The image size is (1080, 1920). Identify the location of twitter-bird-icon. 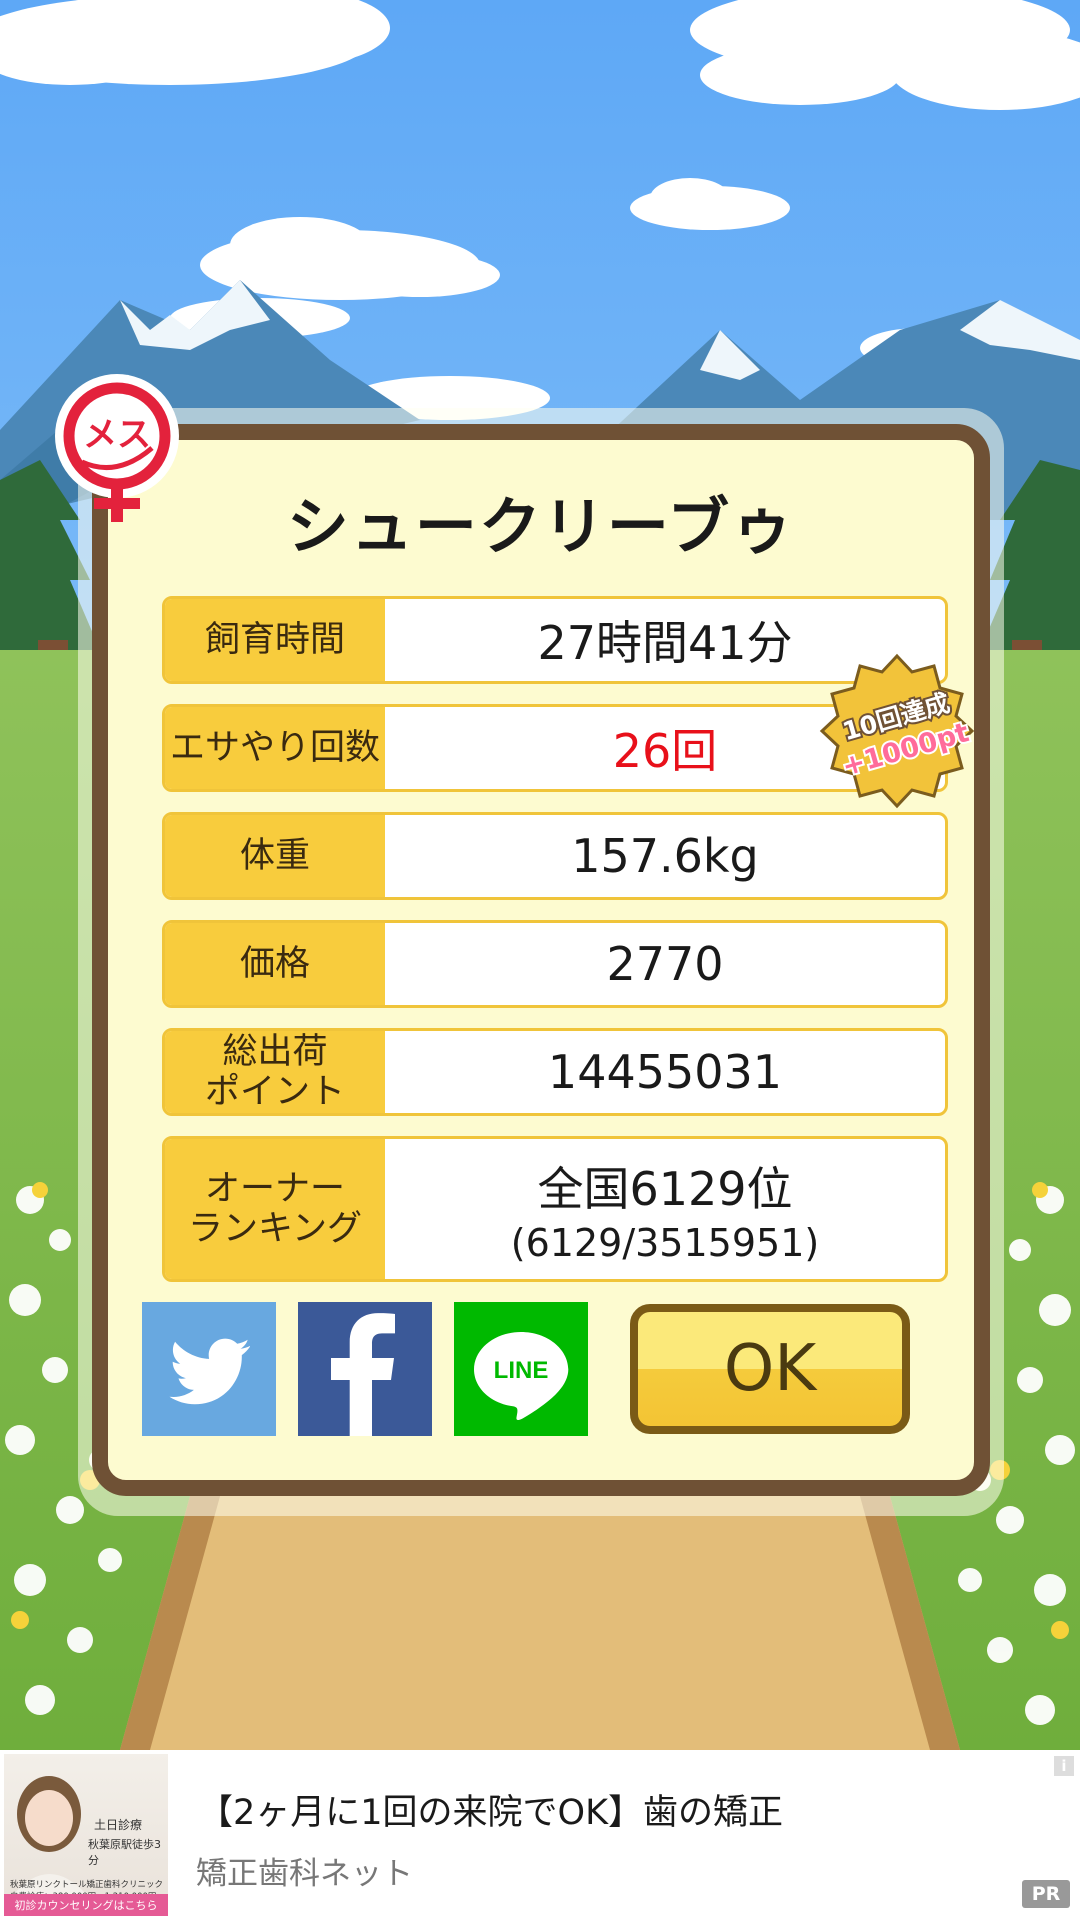
(209, 1371).